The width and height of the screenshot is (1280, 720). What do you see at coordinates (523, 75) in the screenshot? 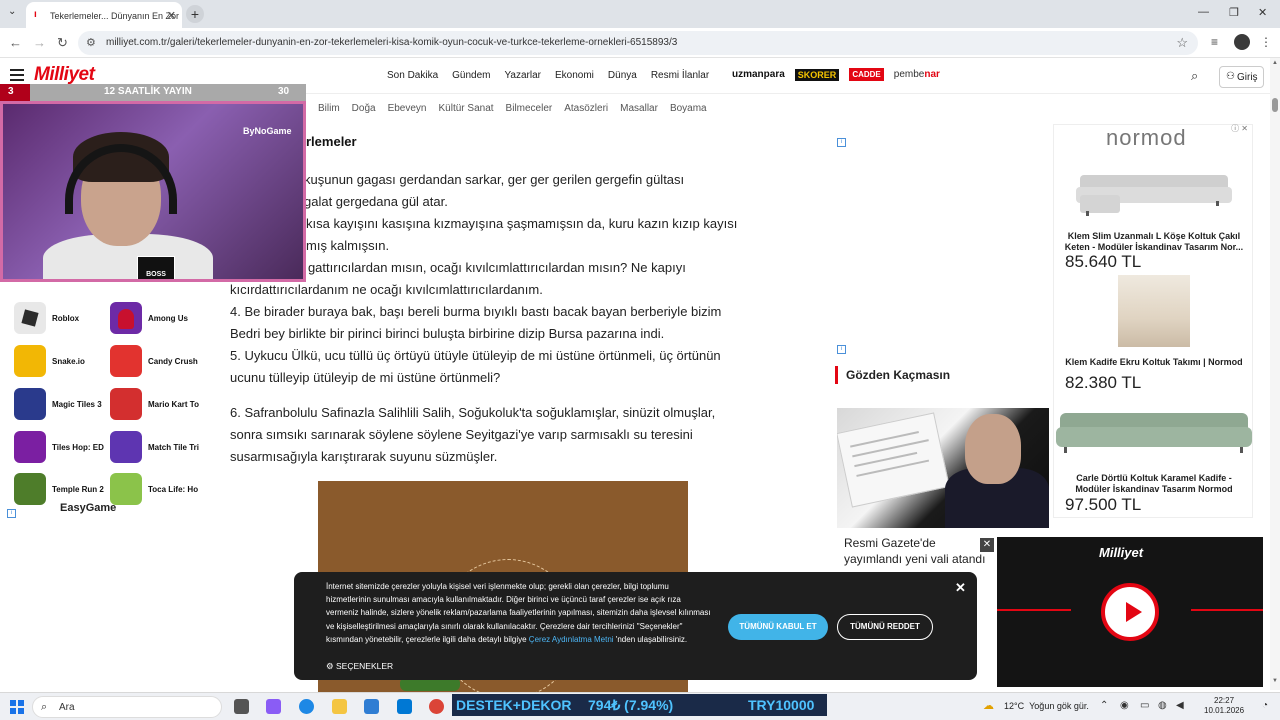
I see `nav-yazarlar: Yazarlar` at bounding box center [523, 75].